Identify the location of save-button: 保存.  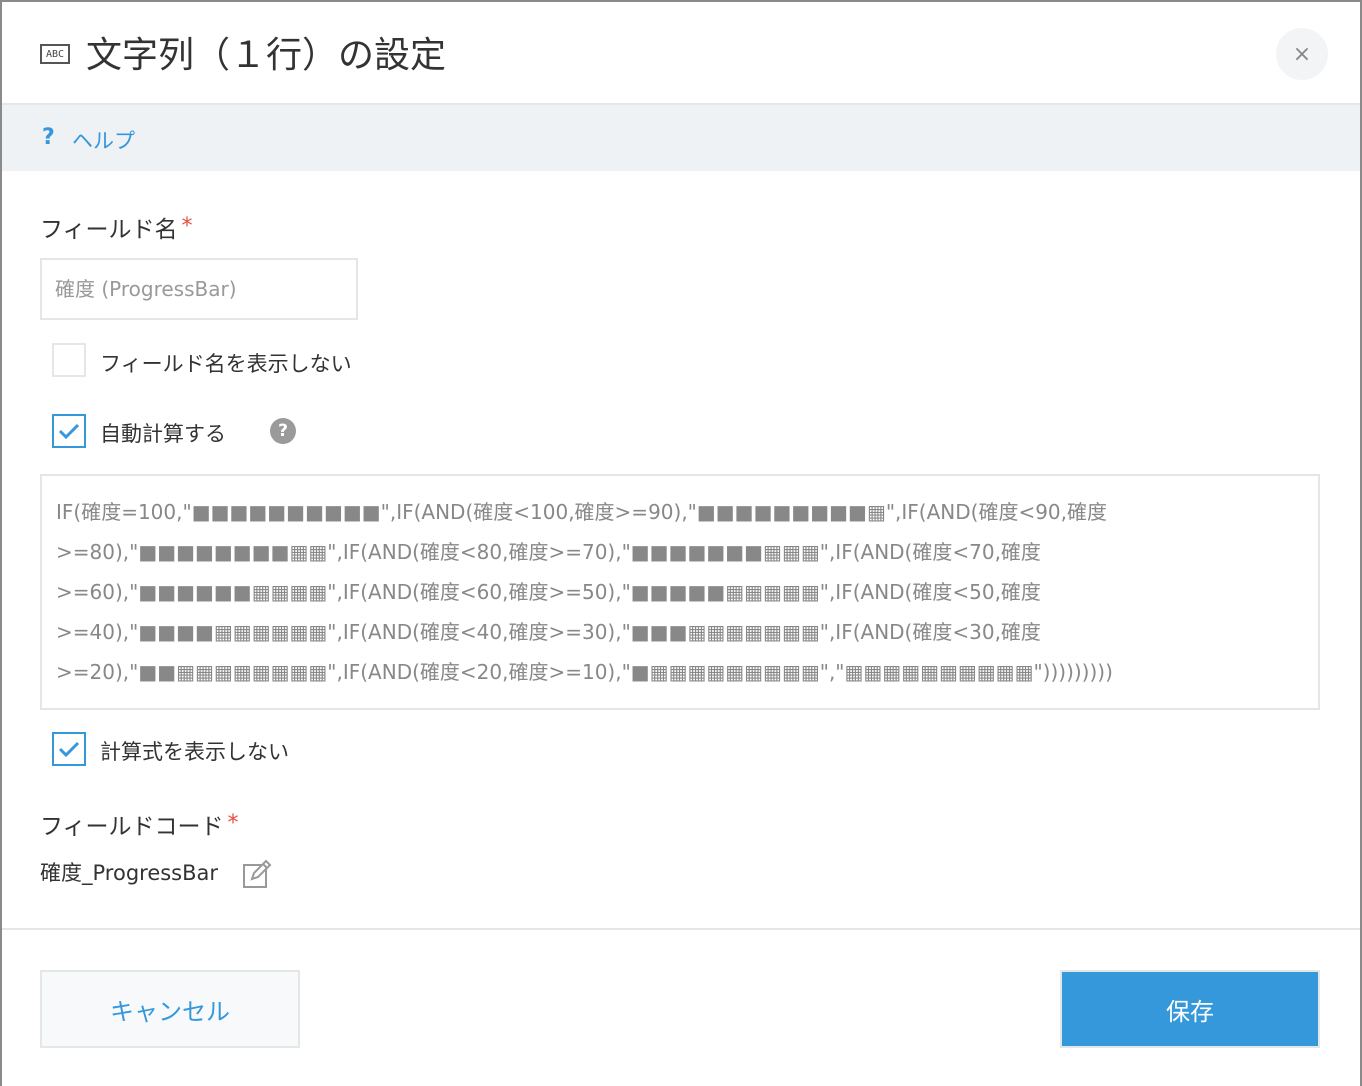
(1190, 1009).